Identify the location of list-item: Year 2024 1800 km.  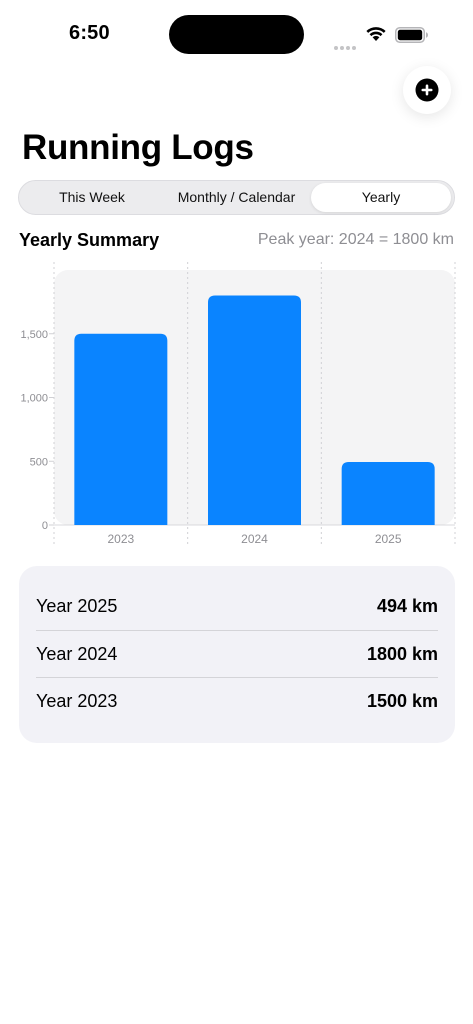
(237, 654).